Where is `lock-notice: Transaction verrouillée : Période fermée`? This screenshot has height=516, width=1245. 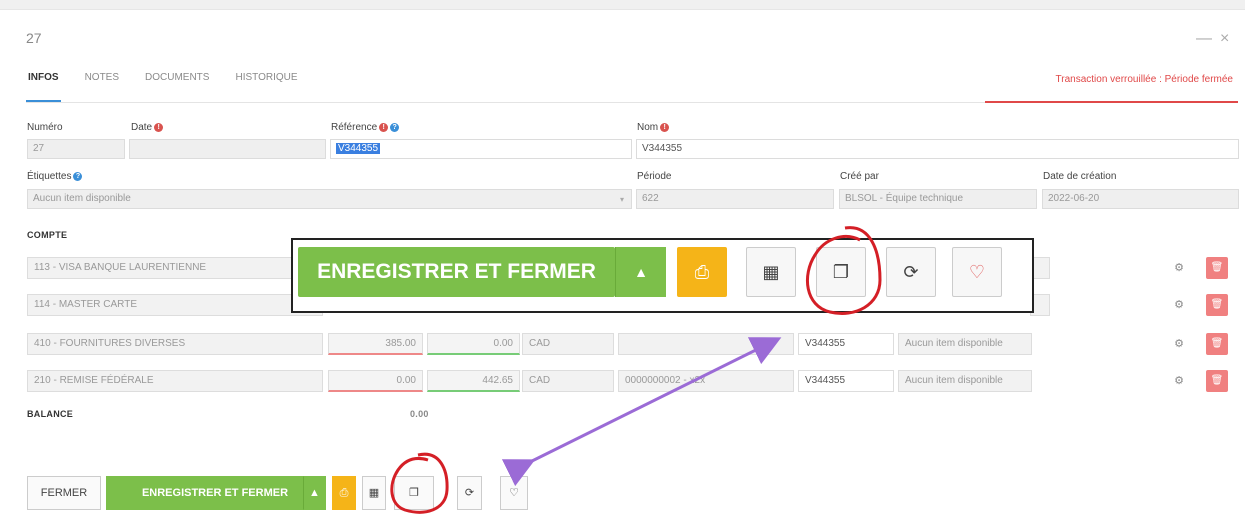 lock-notice: Transaction verrouillée : Période fermée is located at coordinates (1144, 79).